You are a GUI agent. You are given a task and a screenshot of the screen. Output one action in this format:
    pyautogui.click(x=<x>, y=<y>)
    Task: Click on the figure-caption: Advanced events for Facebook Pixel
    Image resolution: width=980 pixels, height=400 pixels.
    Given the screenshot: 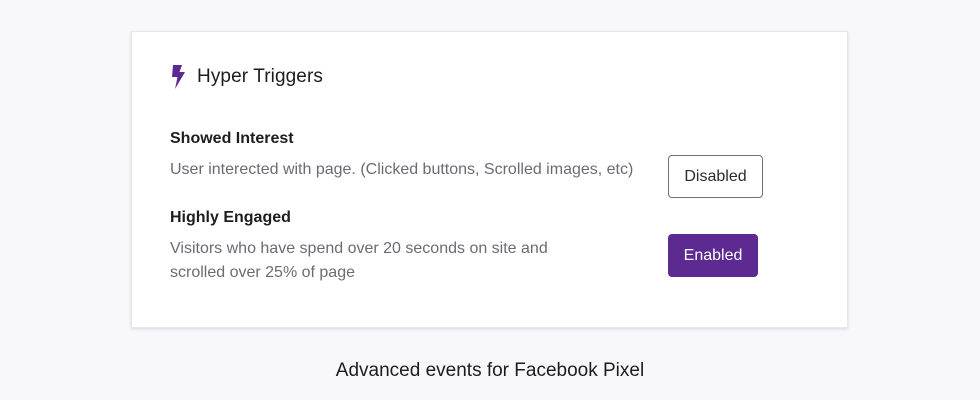 What is the action you would take?
    pyautogui.click(x=490, y=370)
    